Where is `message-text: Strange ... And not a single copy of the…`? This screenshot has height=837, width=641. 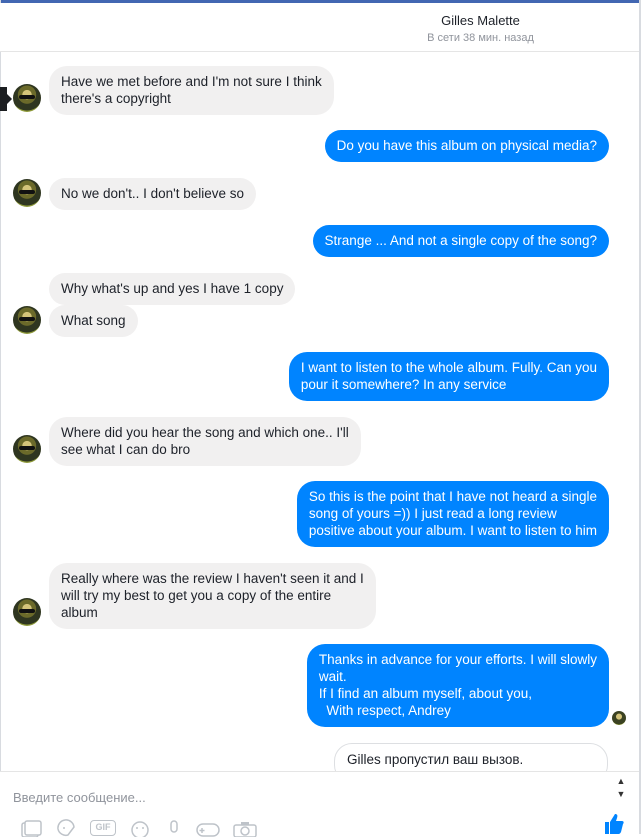
message-text: Strange ... And not a single copy of the… is located at coordinates (460, 240).